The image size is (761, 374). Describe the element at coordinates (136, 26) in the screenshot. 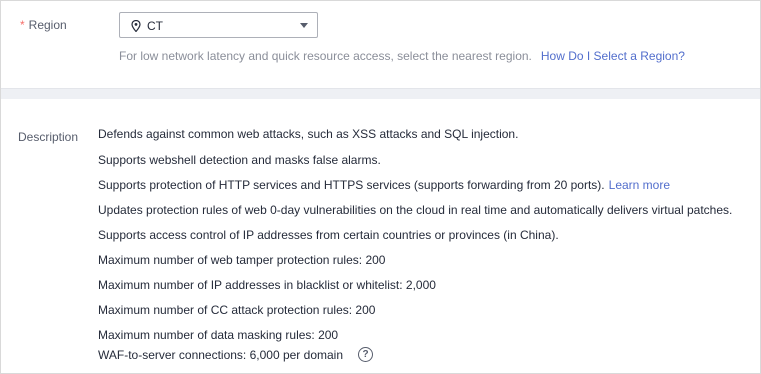

I see `location-pin-icon` at that location.